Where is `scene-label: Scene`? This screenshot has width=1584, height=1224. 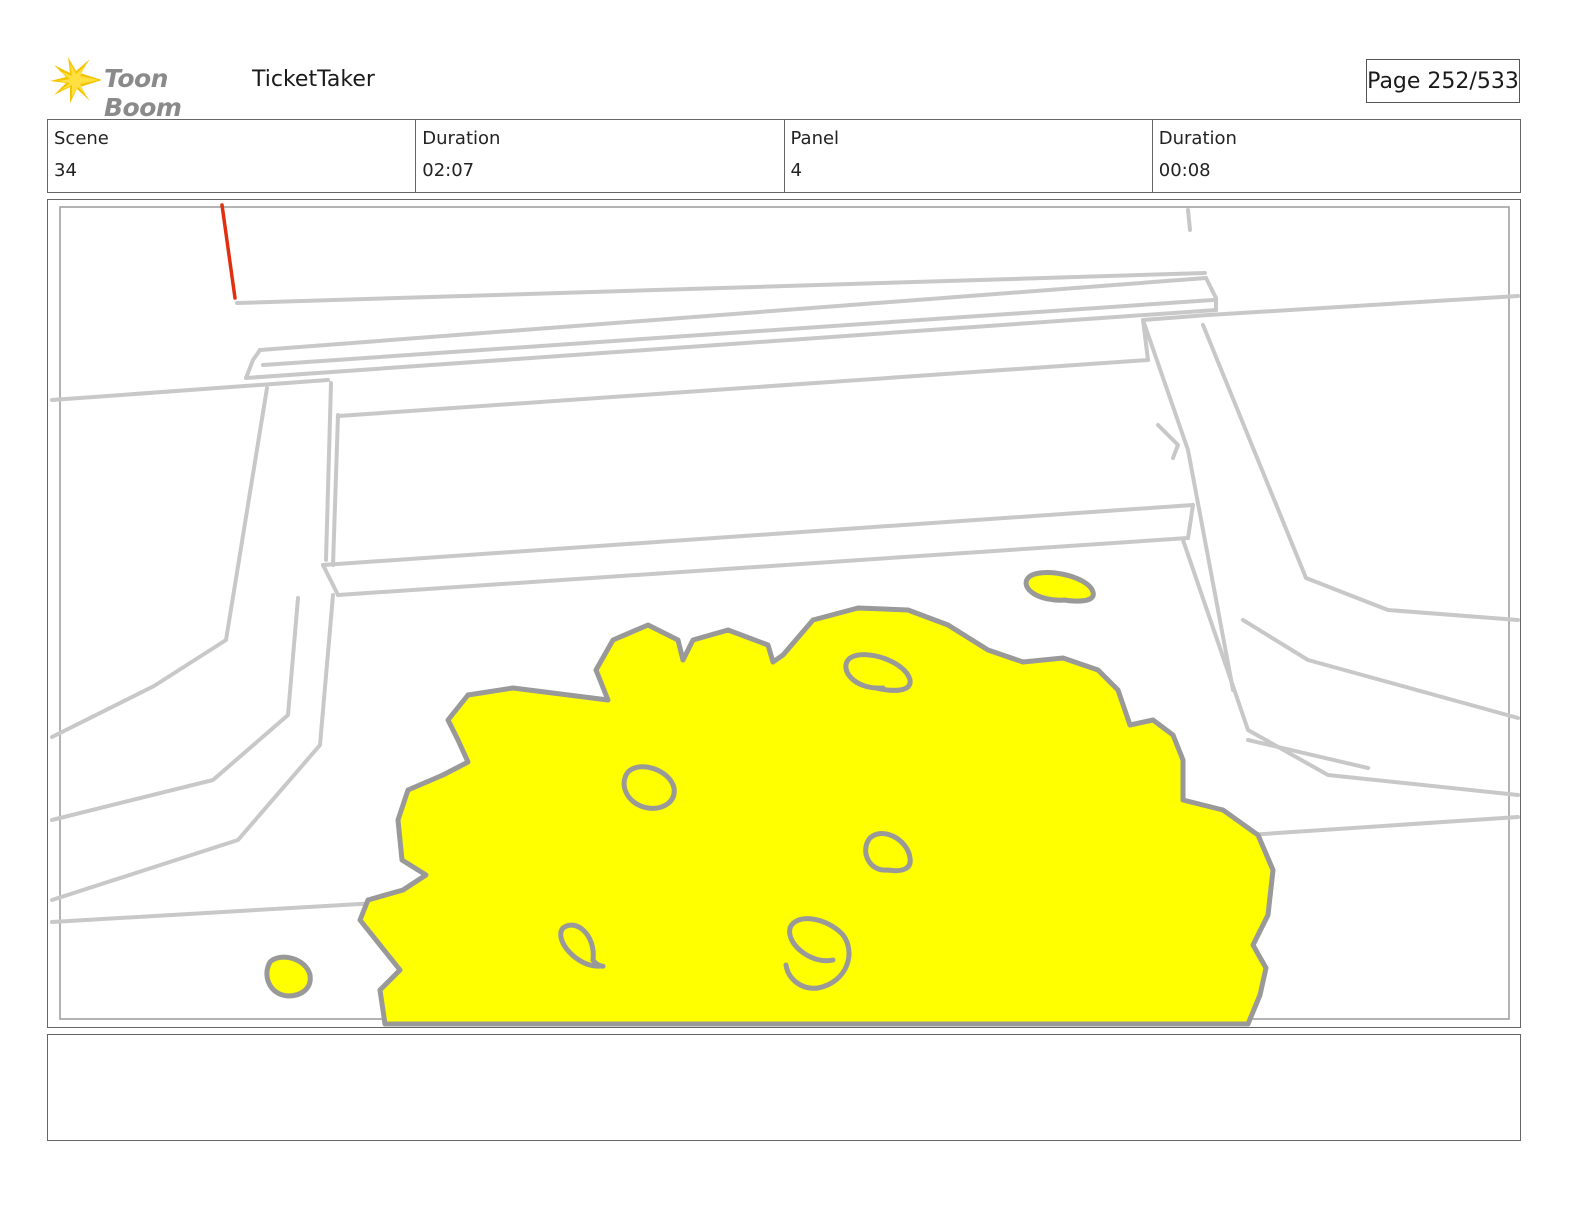 scene-label: Scene is located at coordinates (81, 138).